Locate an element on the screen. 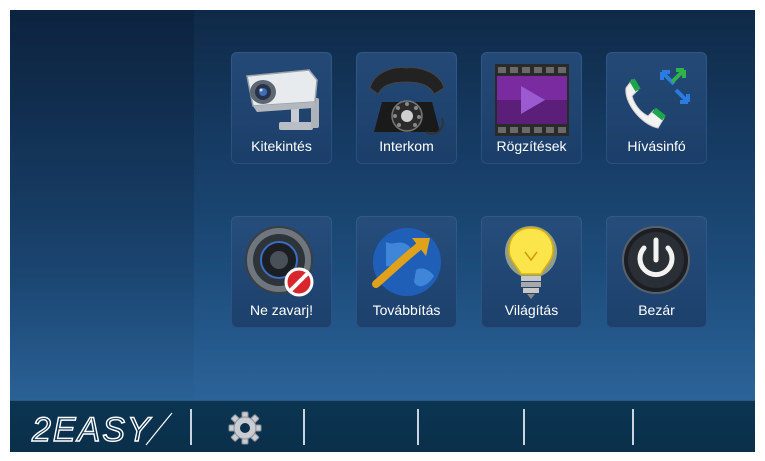 Image resolution: width=765 pixels, height=461 pixels. brand-logo: 2EASY is located at coordinates (101, 429).